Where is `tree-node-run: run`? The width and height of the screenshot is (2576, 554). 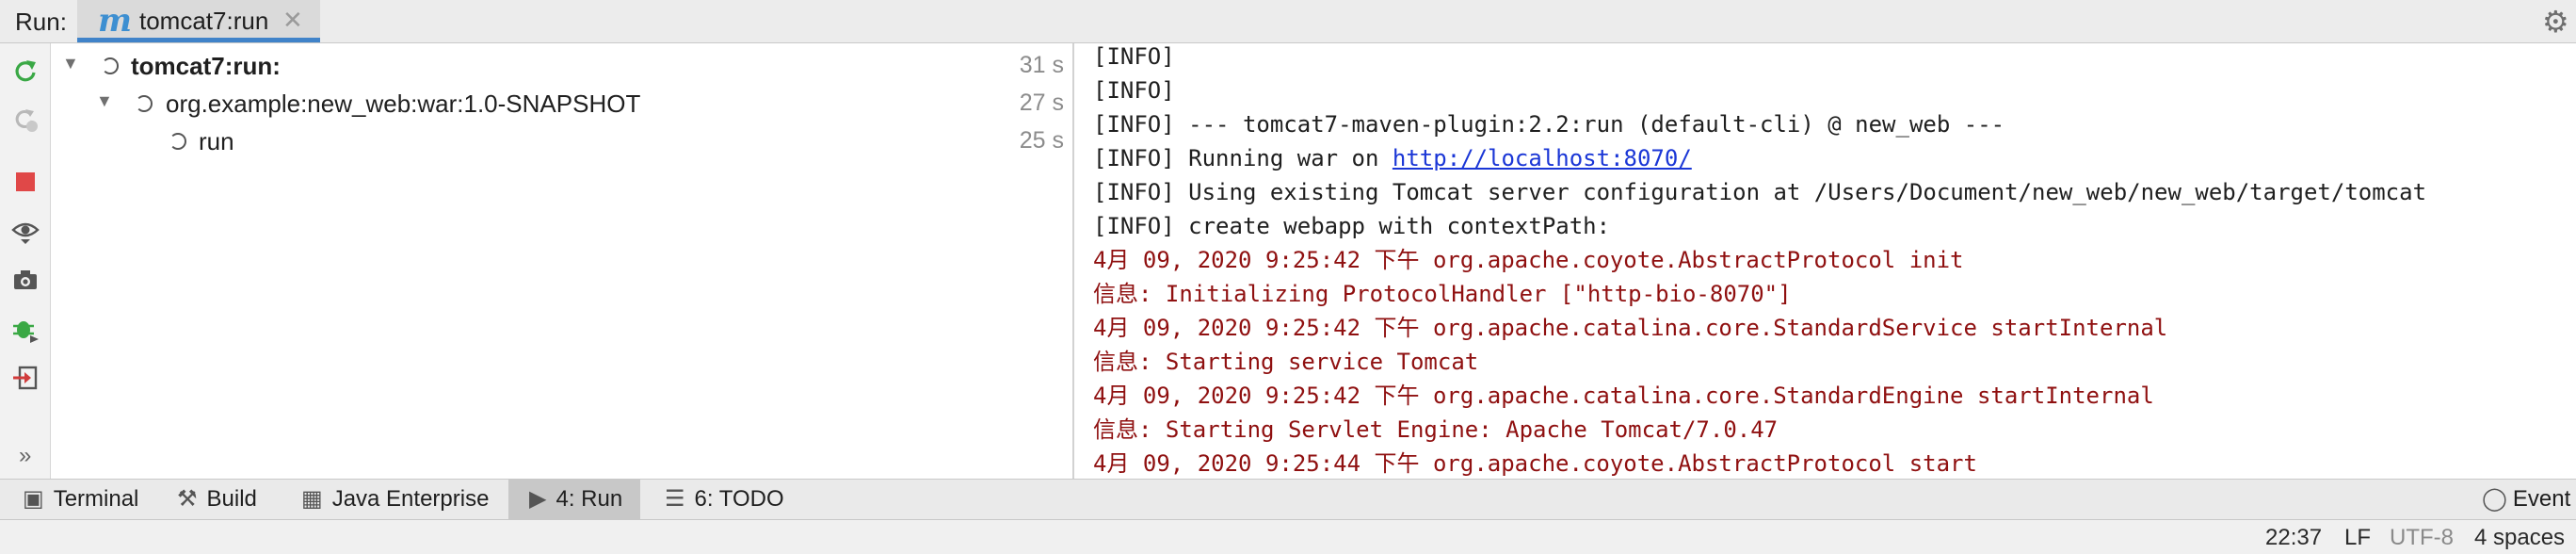 tree-node-run: run is located at coordinates (216, 141).